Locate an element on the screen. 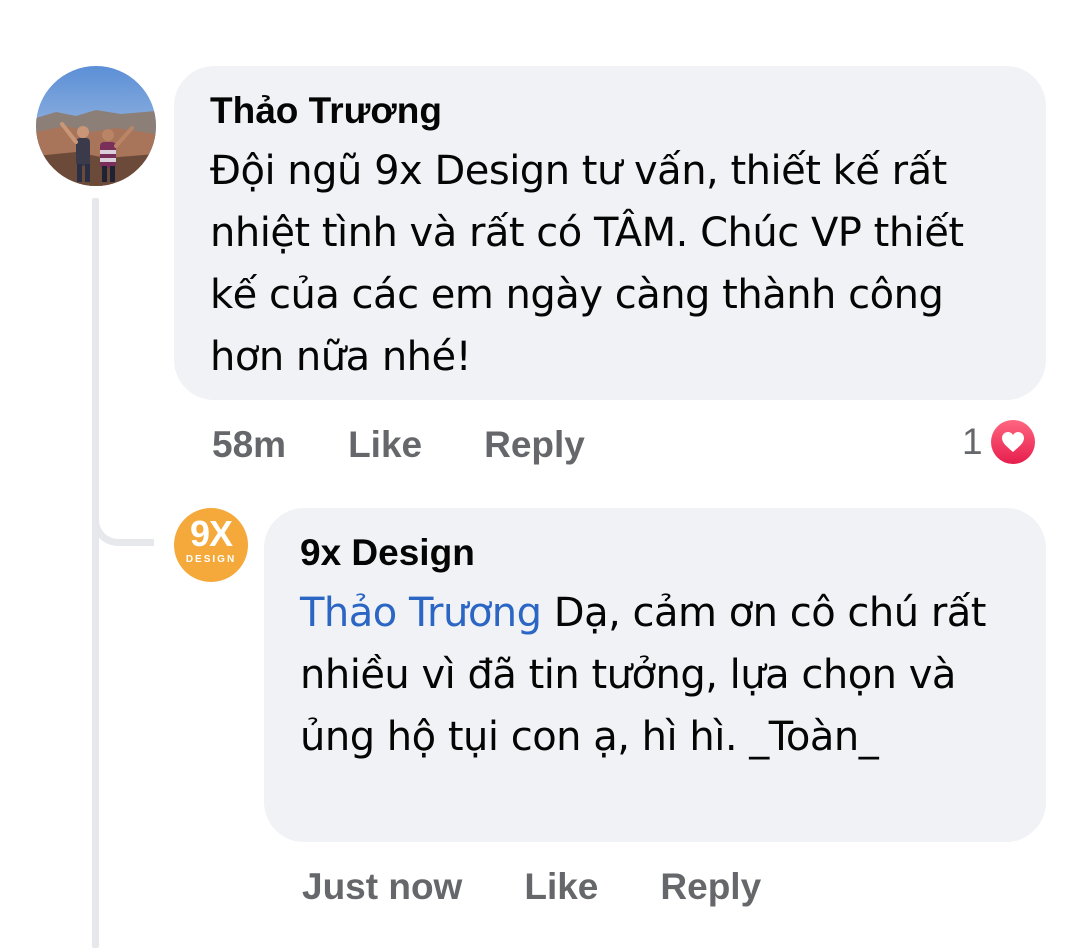 This screenshot has height=948, width=1080. thread-connector-line is located at coordinates (95, 573).